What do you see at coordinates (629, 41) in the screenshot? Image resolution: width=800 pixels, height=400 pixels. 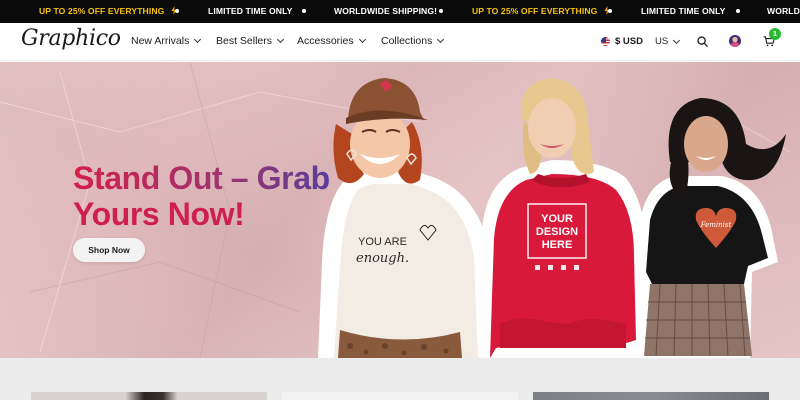 I see `currency-label: $ USD` at bounding box center [629, 41].